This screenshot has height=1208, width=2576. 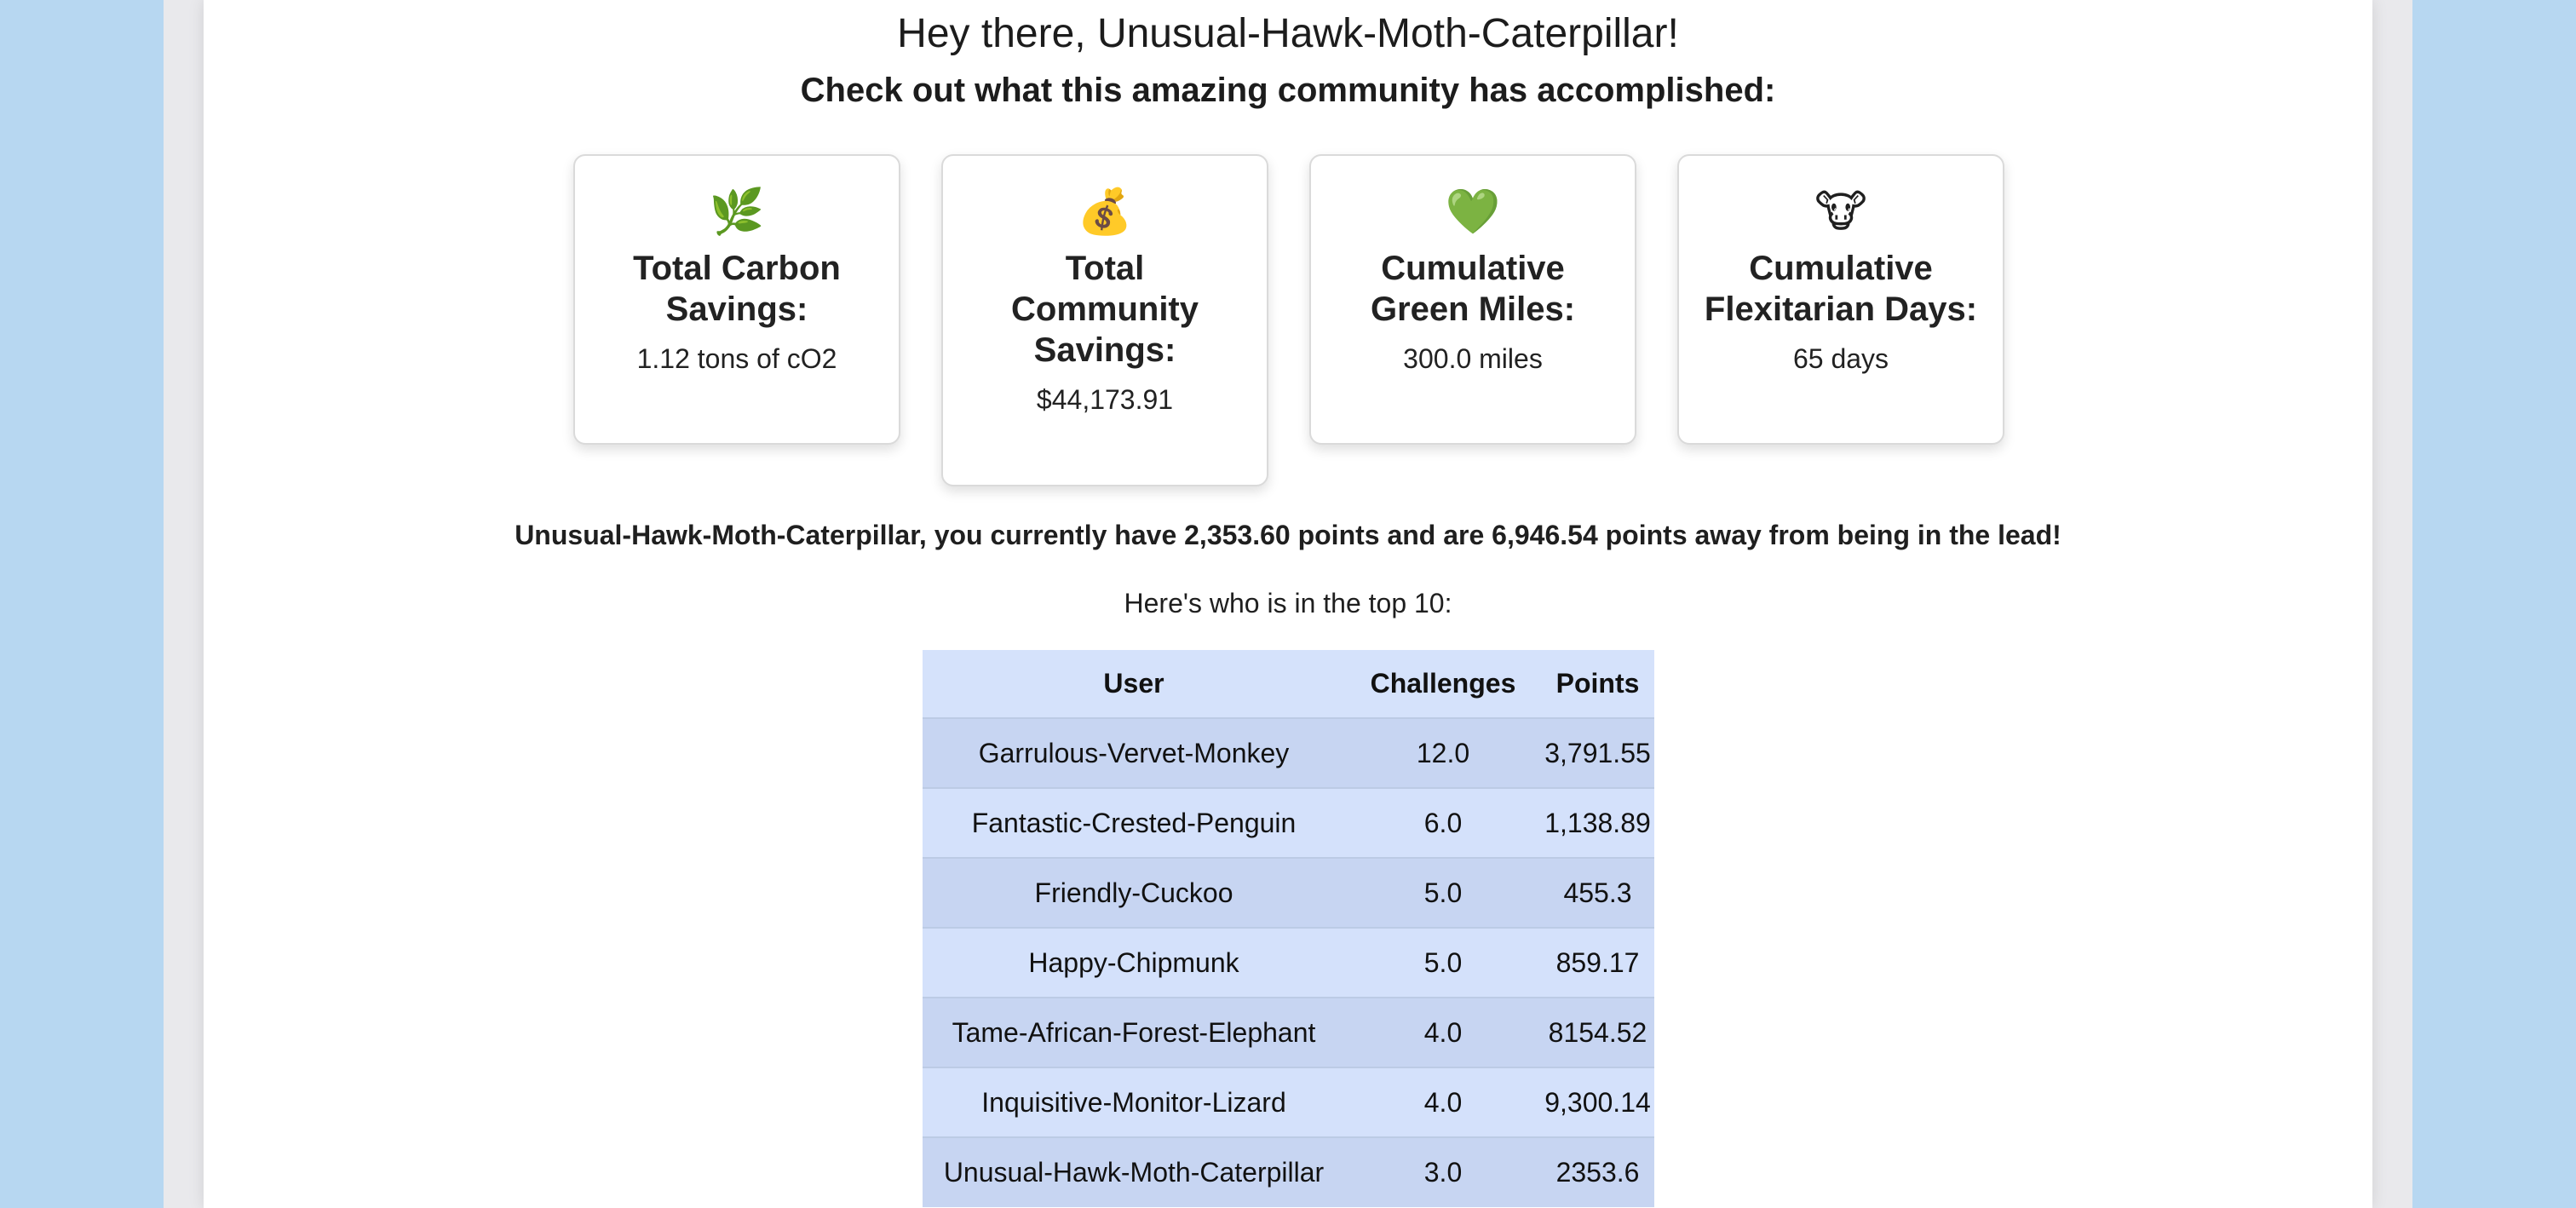 What do you see at coordinates (1134, 822) in the screenshot?
I see `cell-user: Fantastic-Crested-Penguin` at bounding box center [1134, 822].